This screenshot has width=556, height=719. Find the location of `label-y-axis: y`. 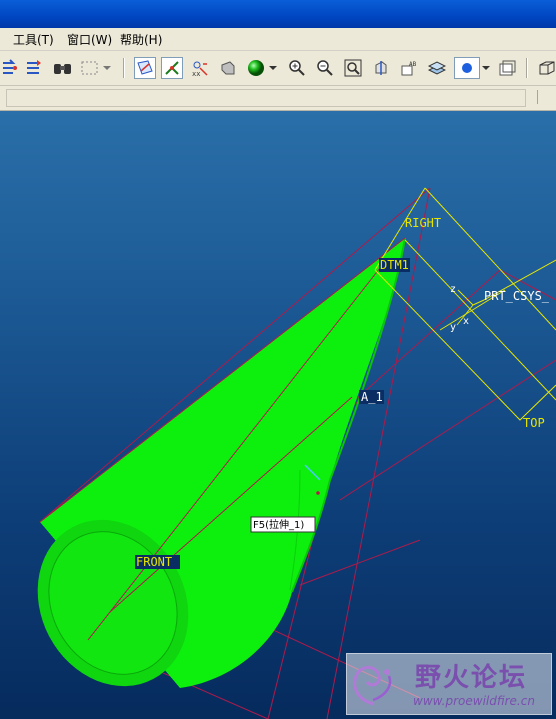

label-y-axis: y is located at coordinates (453, 327).